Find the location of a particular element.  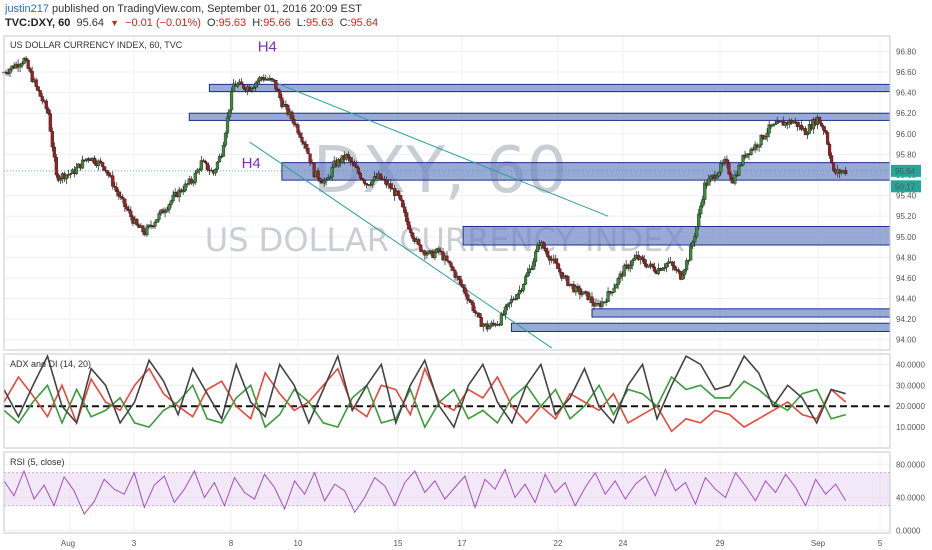

last-price-label: 95.64 is located at coordinates (905, 171).